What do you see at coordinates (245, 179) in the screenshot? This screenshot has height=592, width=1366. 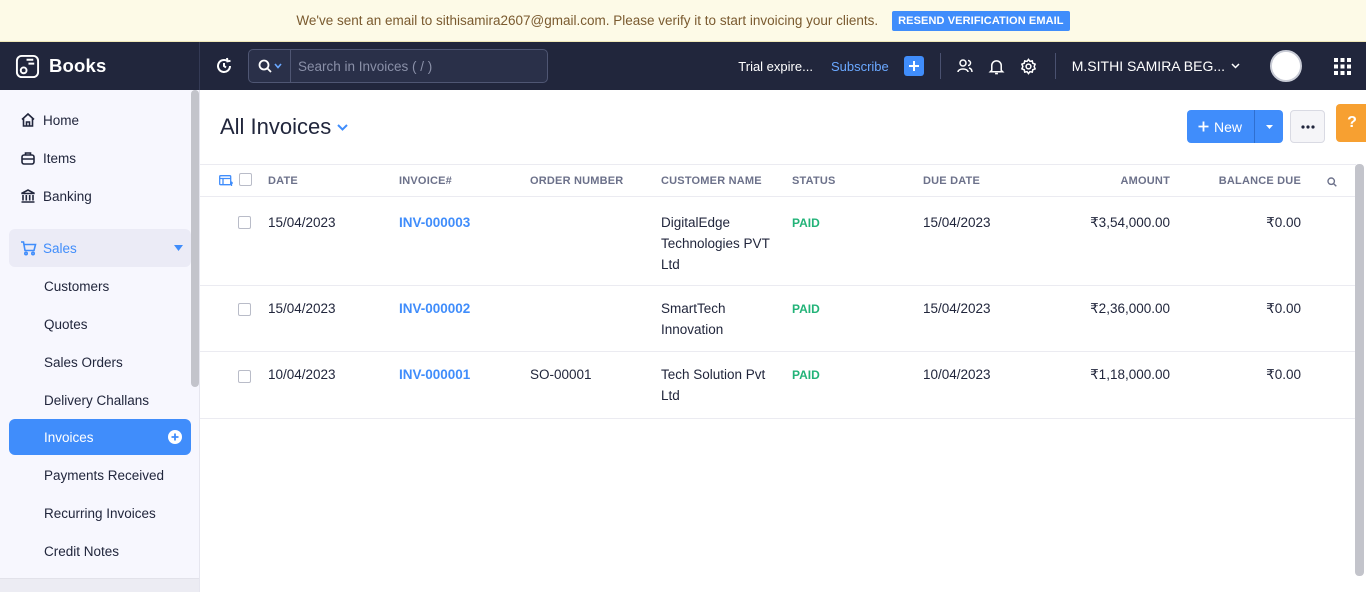 I see `select-all-checkbox` at bounding box center [245, 179].